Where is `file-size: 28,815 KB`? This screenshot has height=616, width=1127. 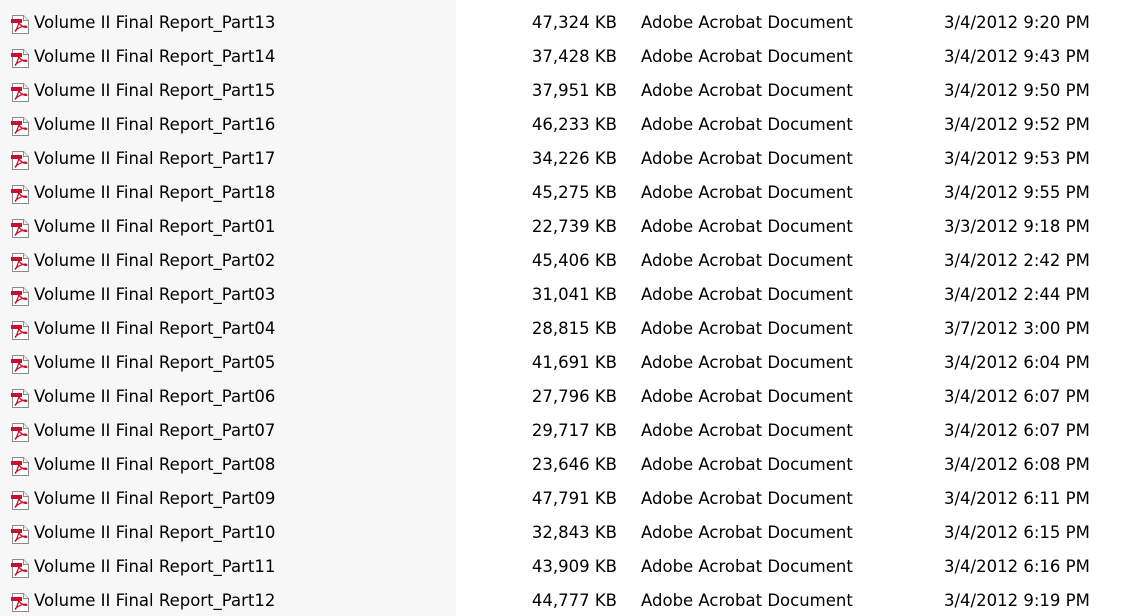 file-size: 28,815 KB is located at coordinates (574, 328).